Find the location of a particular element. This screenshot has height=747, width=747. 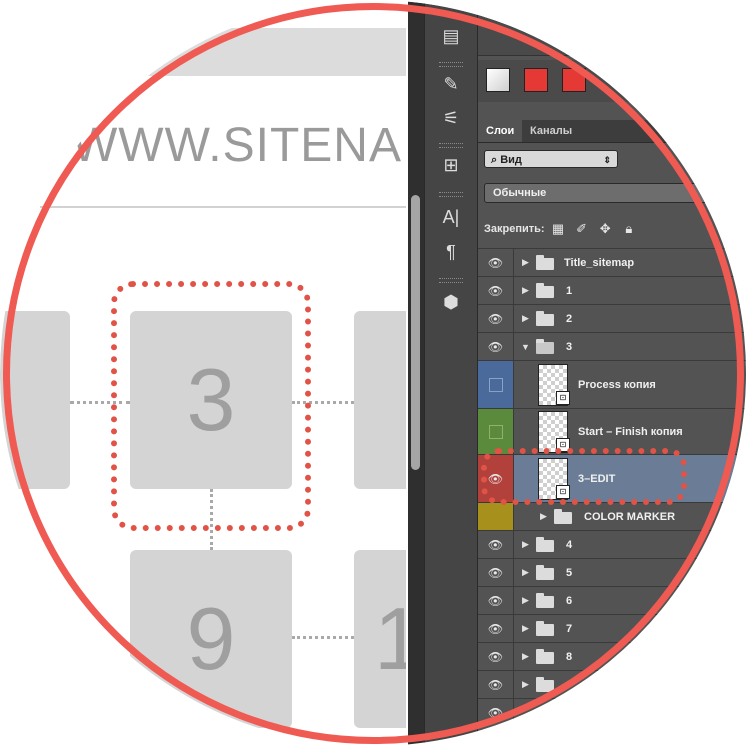

search-icon: ⌕ is located at coordinates (496, 160).